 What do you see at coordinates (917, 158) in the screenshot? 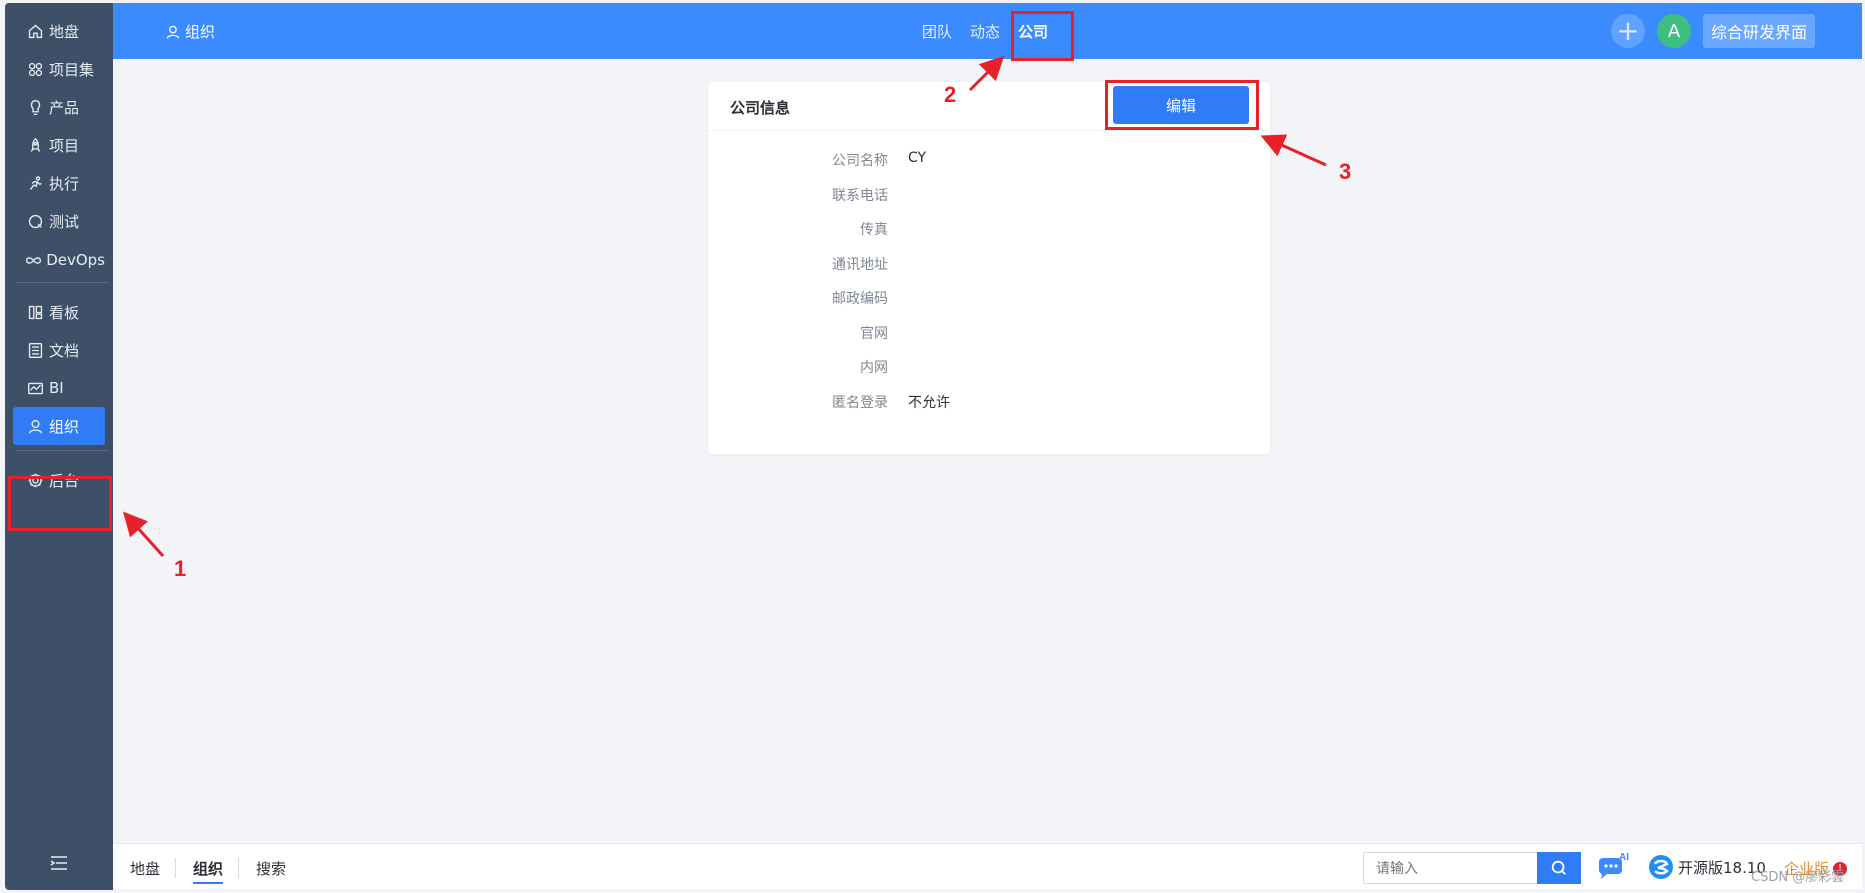
I see `field-value: CY` at bounding box center [917, 158].